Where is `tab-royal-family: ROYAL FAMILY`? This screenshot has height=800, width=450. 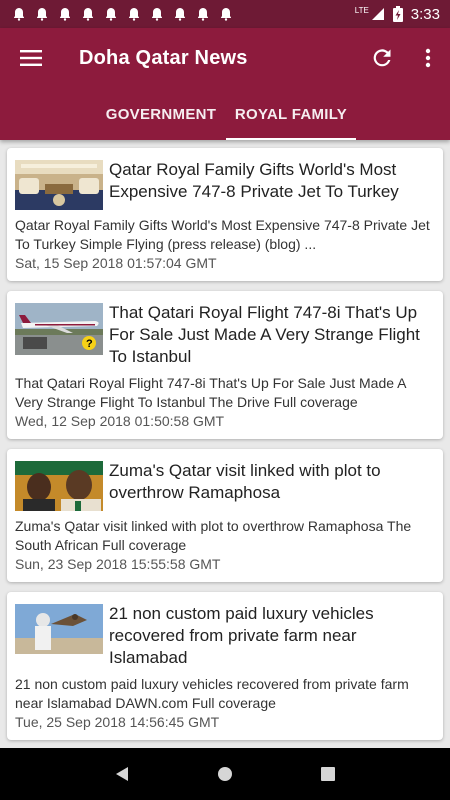
tab-royal-family: ROYAL FAMILY is located at coordinates (291, 114).